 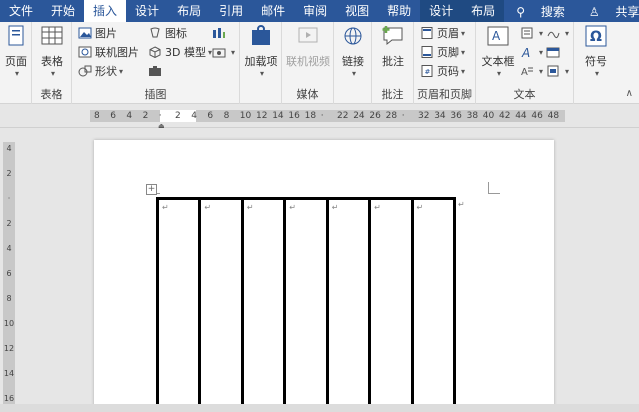 What do you see at coordinates (9, 270) in the screenshot?
I see `vertical-ruler: 4 2 · 2 4 6 8 10 12 14 16` at bounding box center [9, 270].